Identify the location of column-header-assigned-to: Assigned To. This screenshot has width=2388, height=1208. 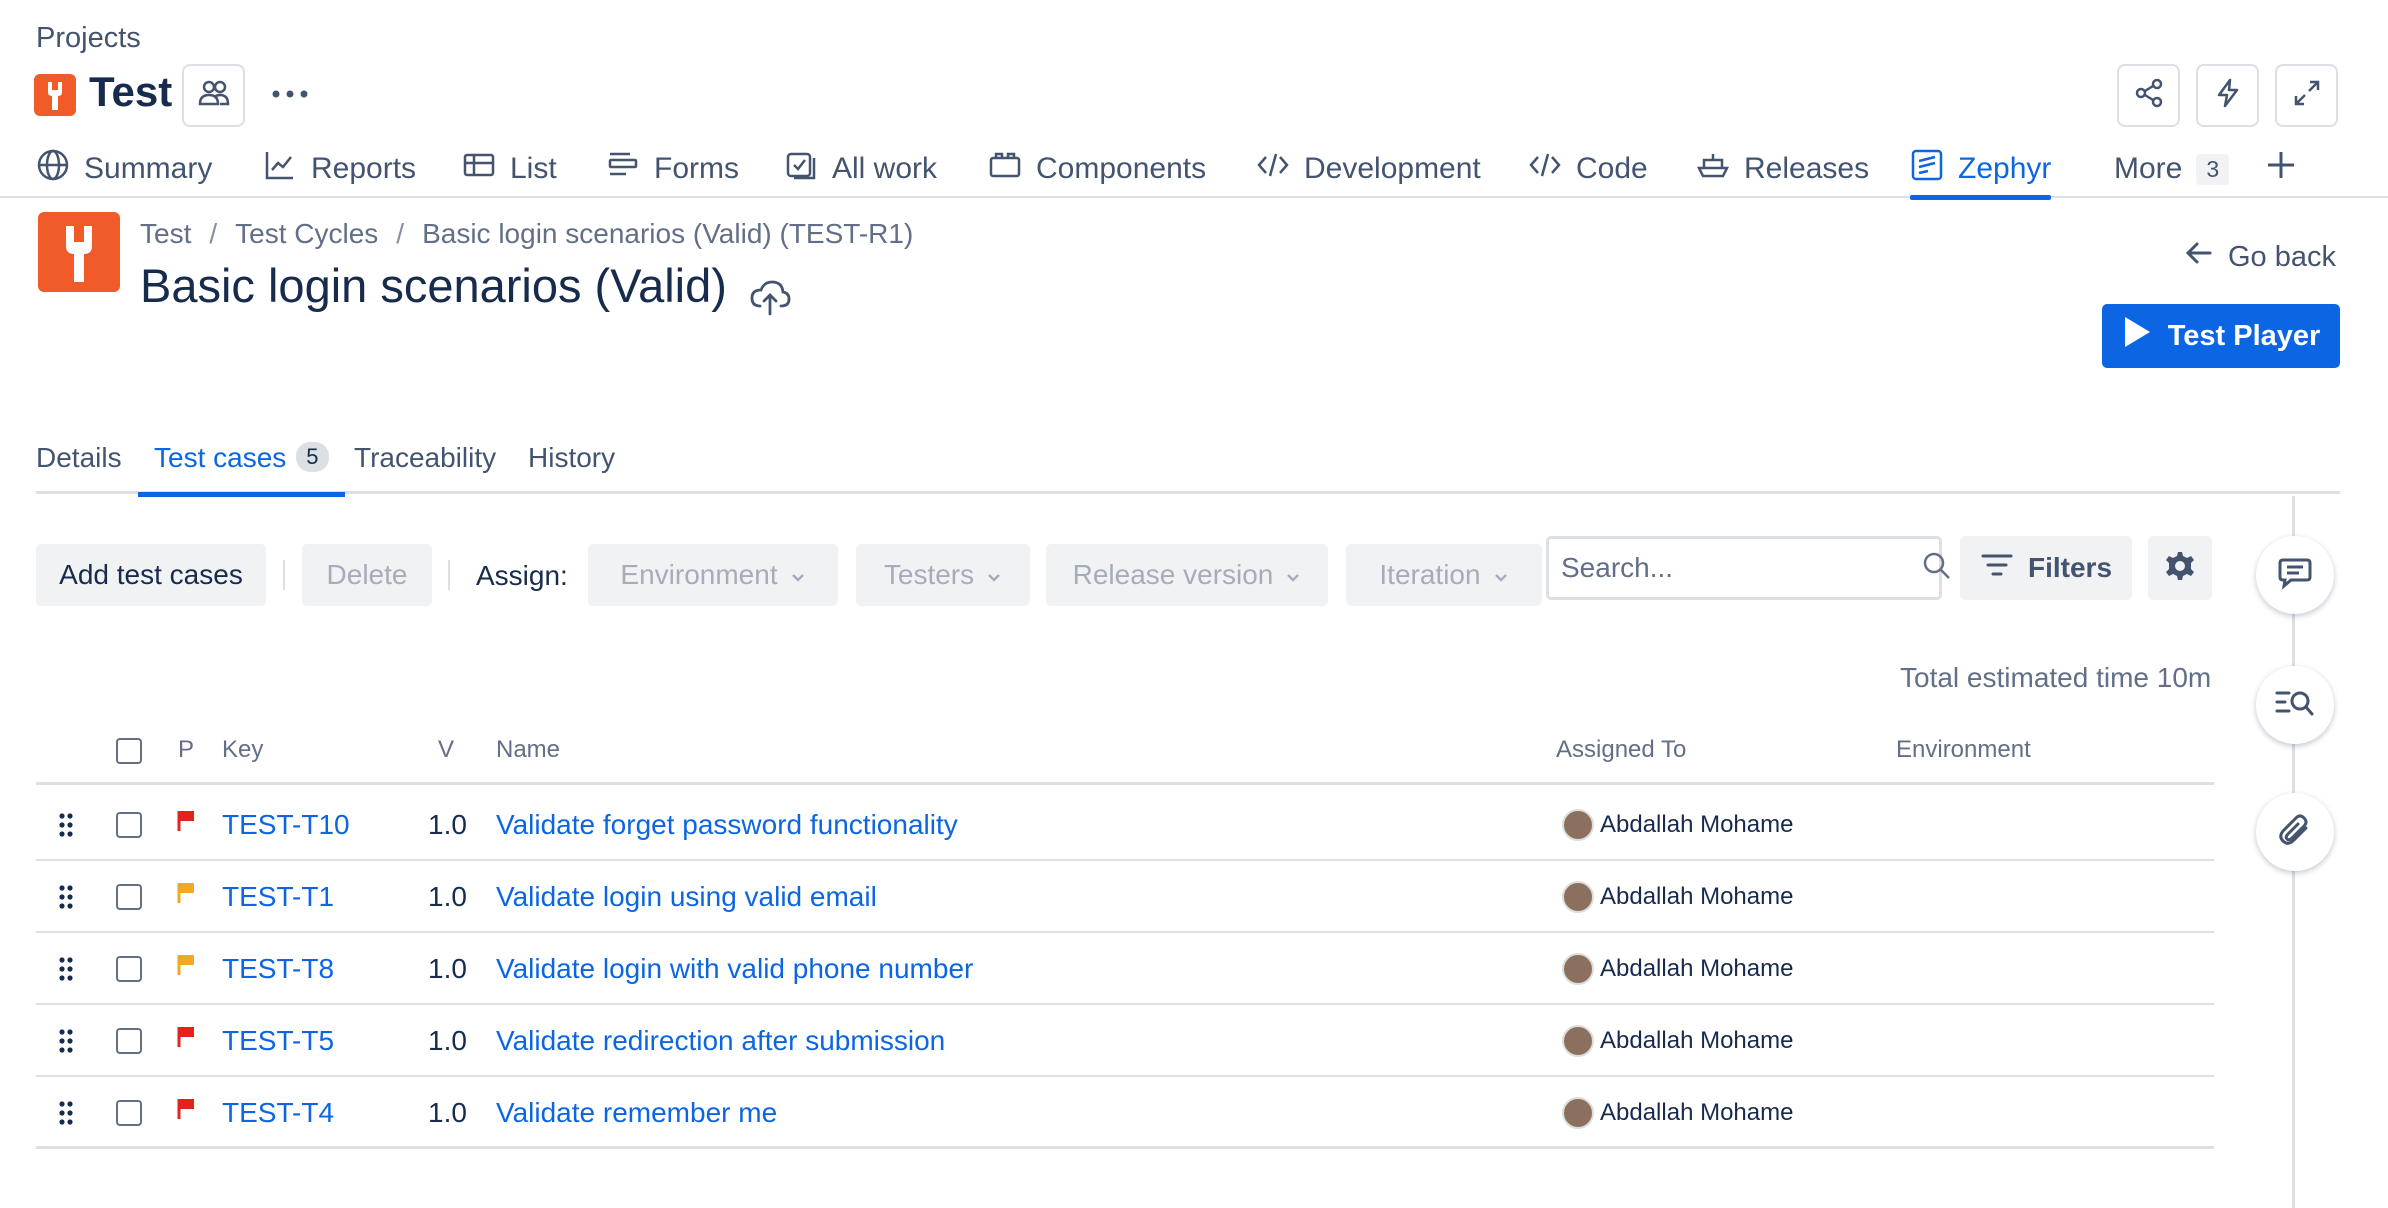
(1621, 750).